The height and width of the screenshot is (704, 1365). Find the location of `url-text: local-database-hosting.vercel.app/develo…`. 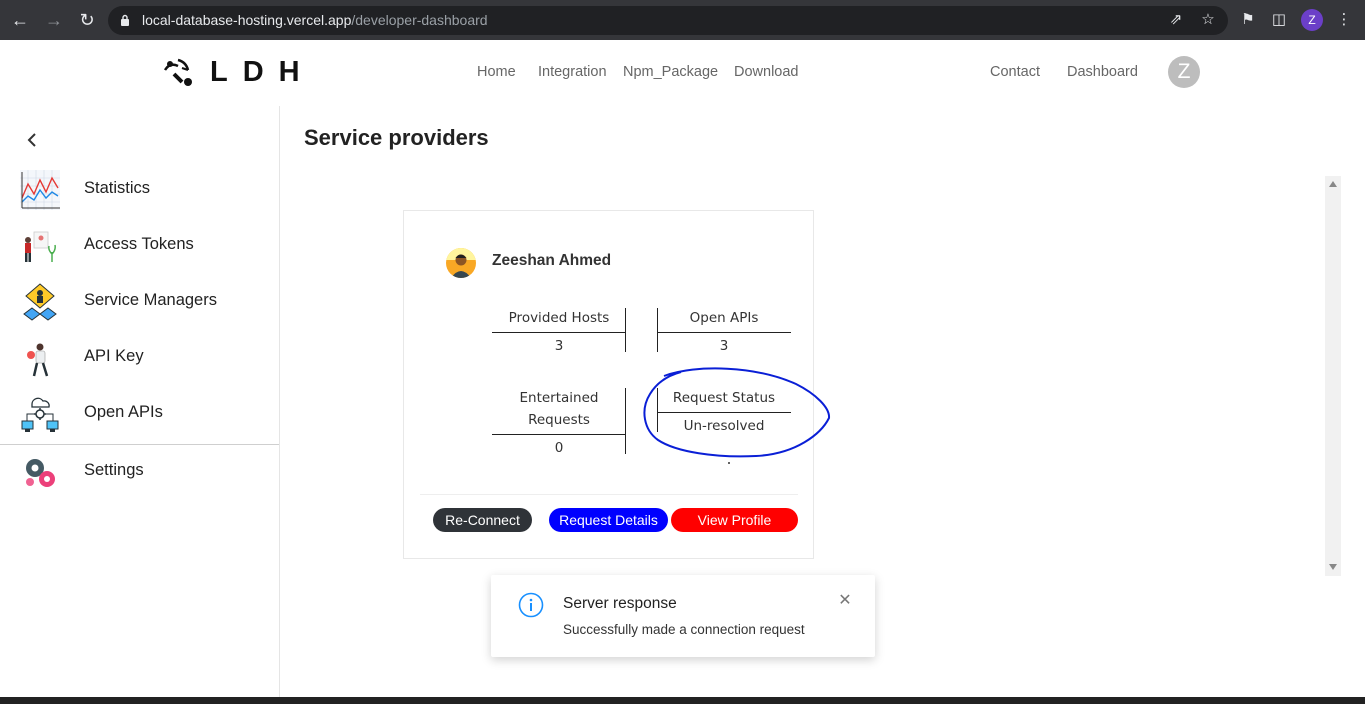

url-text: local-database-hosting.vercel.app/develo… is located at coordinates (315, 20).